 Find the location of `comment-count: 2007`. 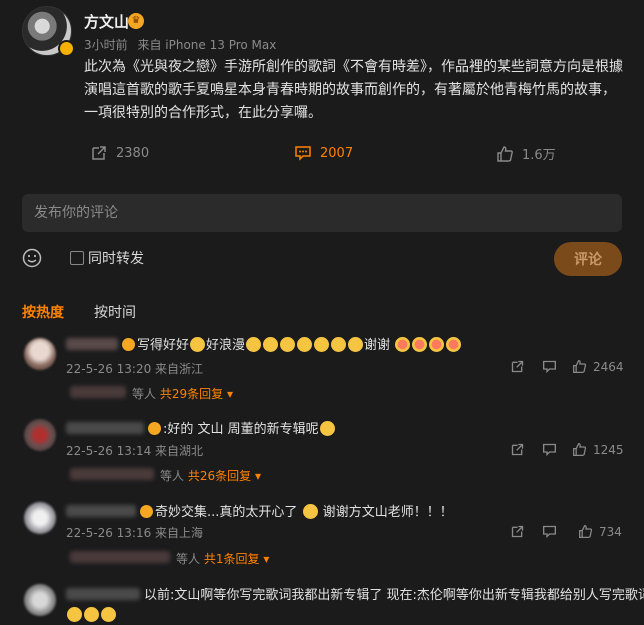

comment-count: 2007 is located at coordinates (337, 153).